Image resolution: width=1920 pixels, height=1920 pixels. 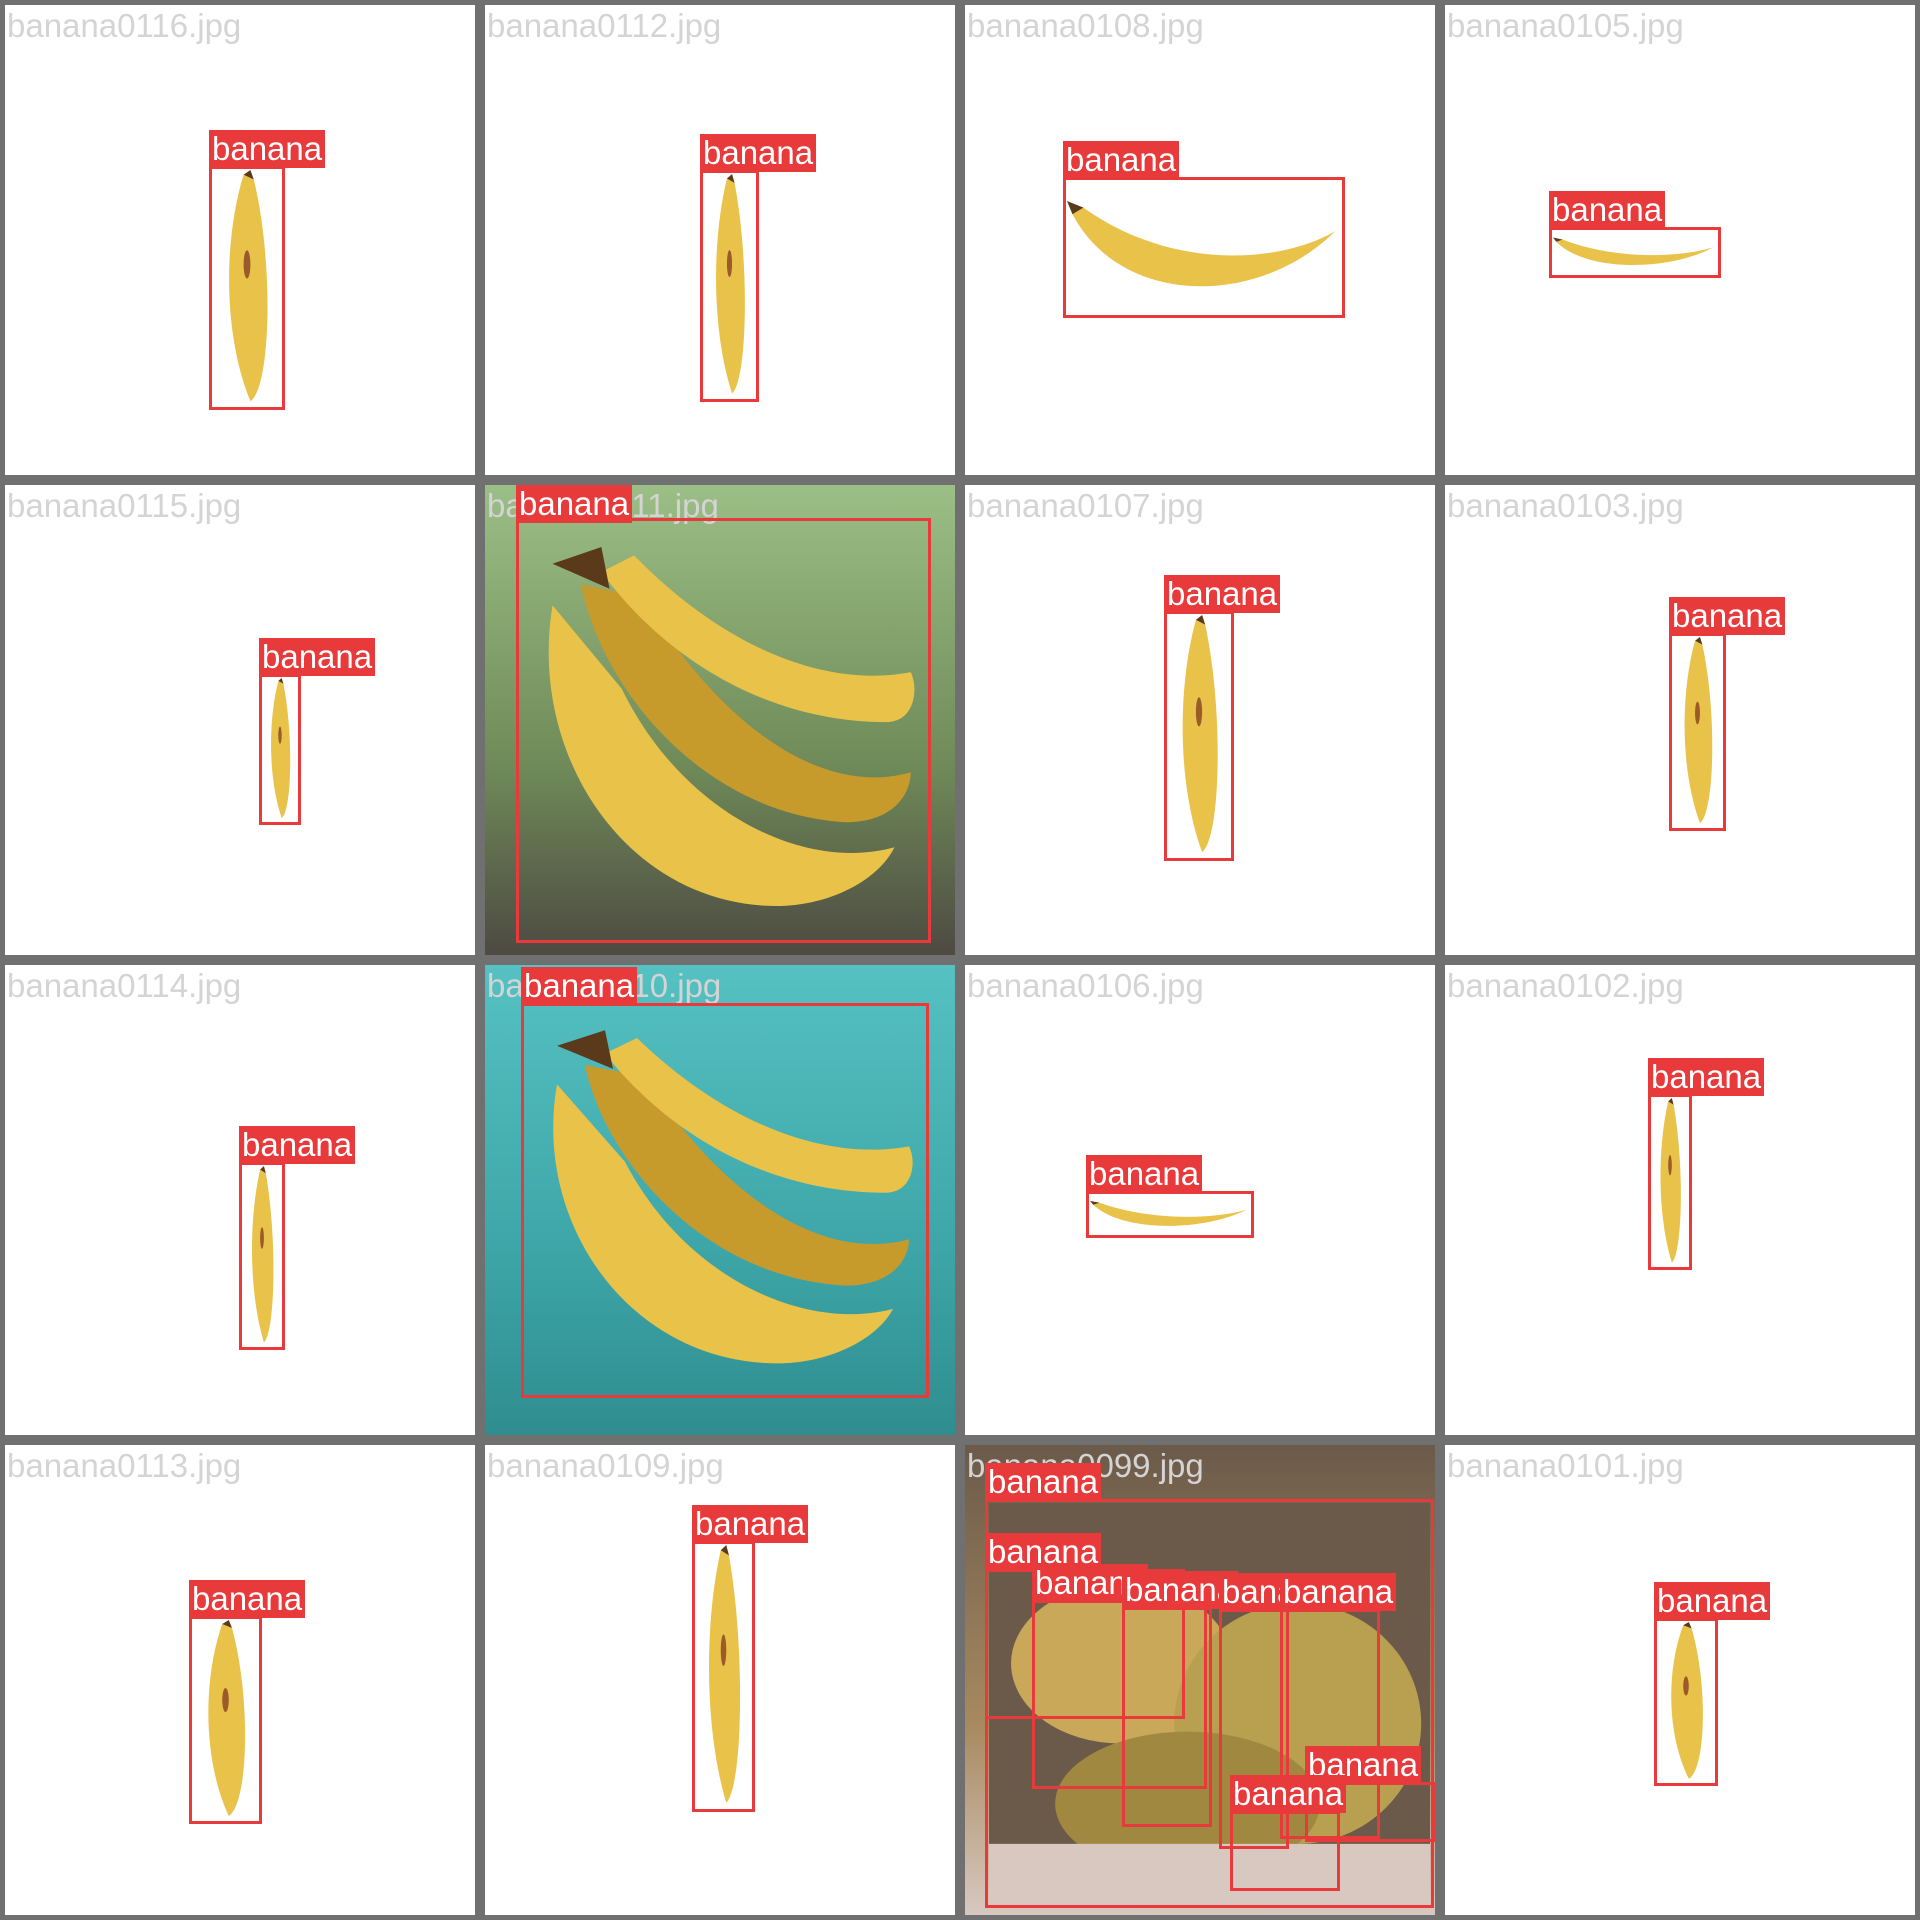 I want to click on mosaic-tile: banana0111.jpg banana, so click(x=720, y=720).